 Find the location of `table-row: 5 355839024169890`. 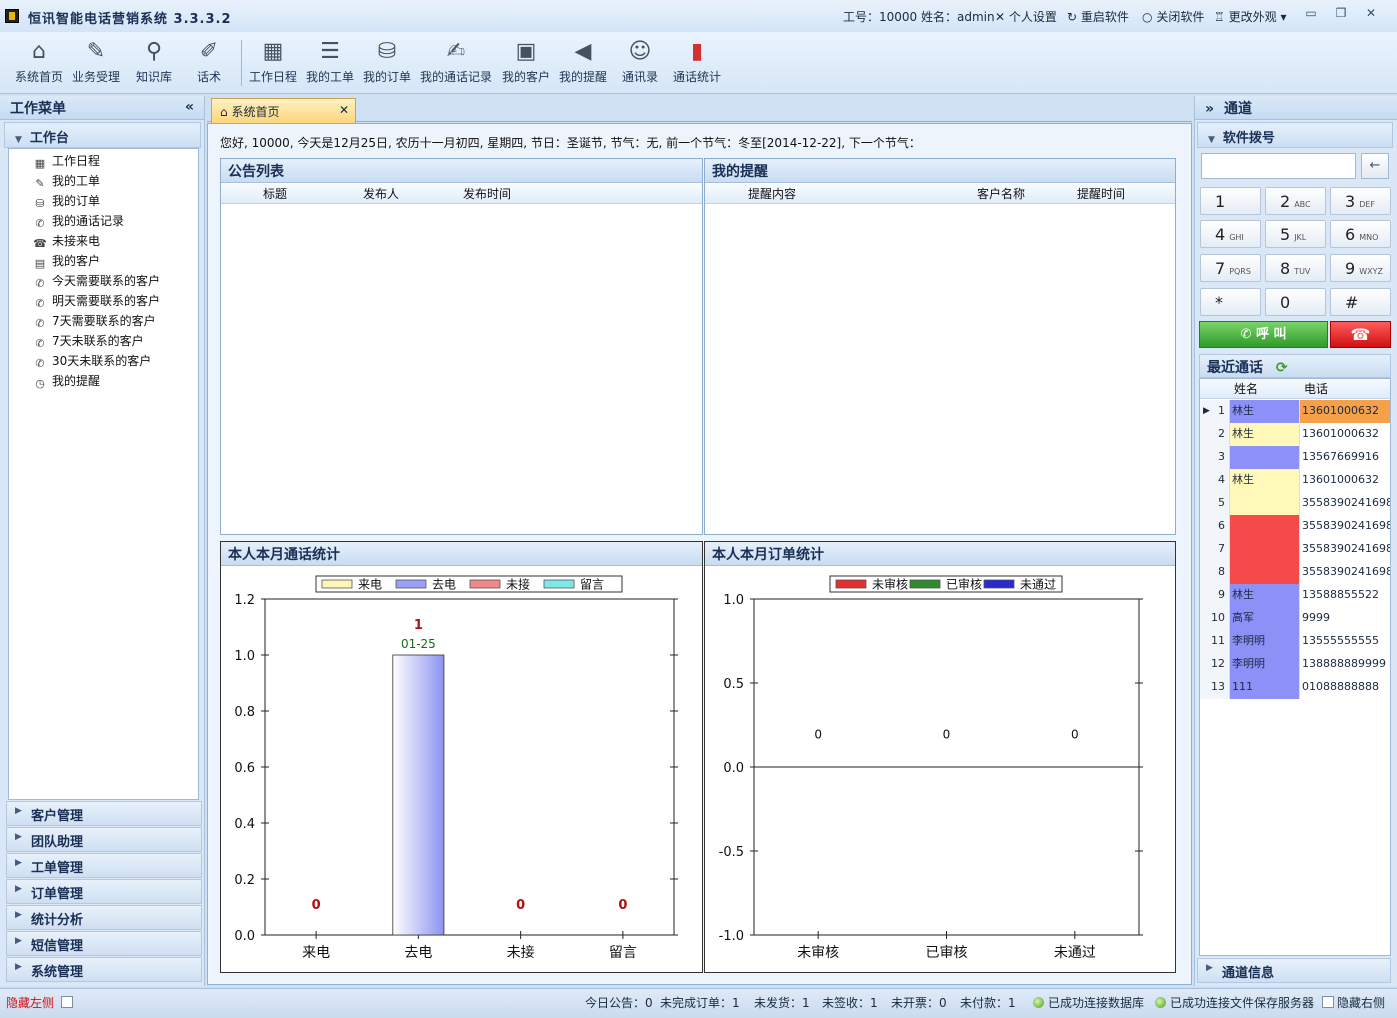

table-row: 5 355839024169890 is located at coordinates (1295, 503).